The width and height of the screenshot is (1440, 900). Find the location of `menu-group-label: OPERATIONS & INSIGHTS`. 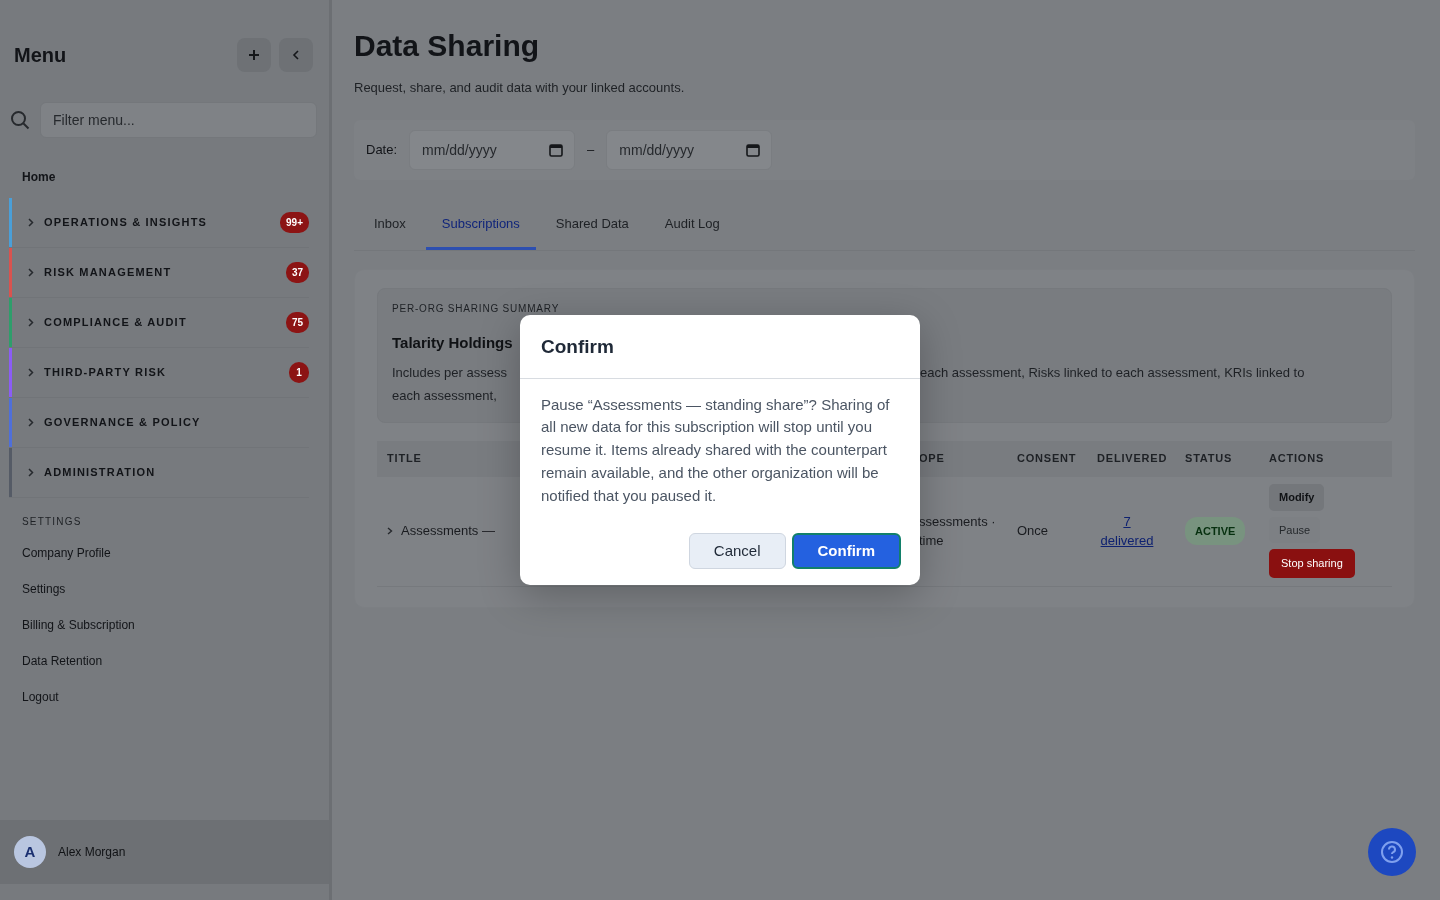

menu-group-label: OPERATIONS & INSIGHTS is located at coordinates (126, 223).